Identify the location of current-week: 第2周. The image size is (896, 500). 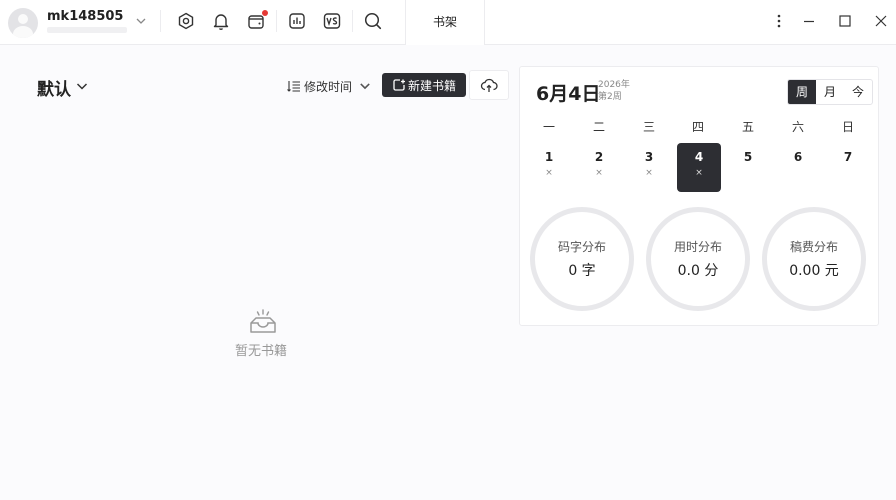
(610, 97).